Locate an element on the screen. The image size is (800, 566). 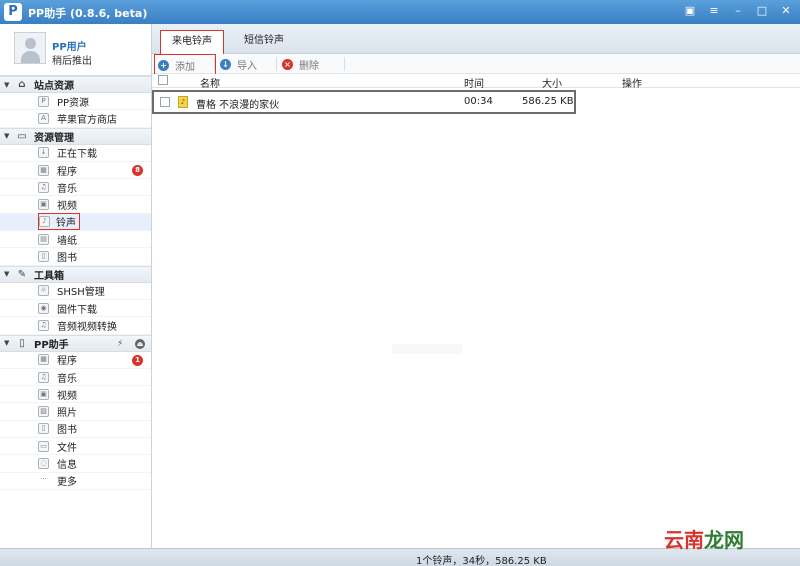
count-badge: 1 is located at coordinates (137, 360).